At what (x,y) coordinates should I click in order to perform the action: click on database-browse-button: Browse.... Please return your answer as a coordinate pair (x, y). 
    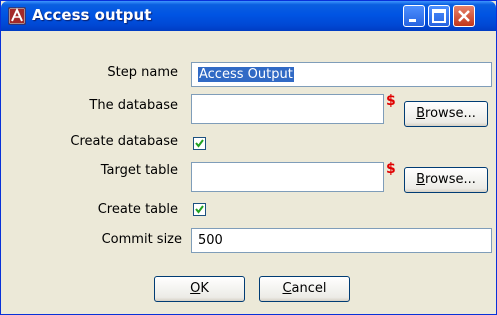
    Looking at the image, I should click on (446, 114).